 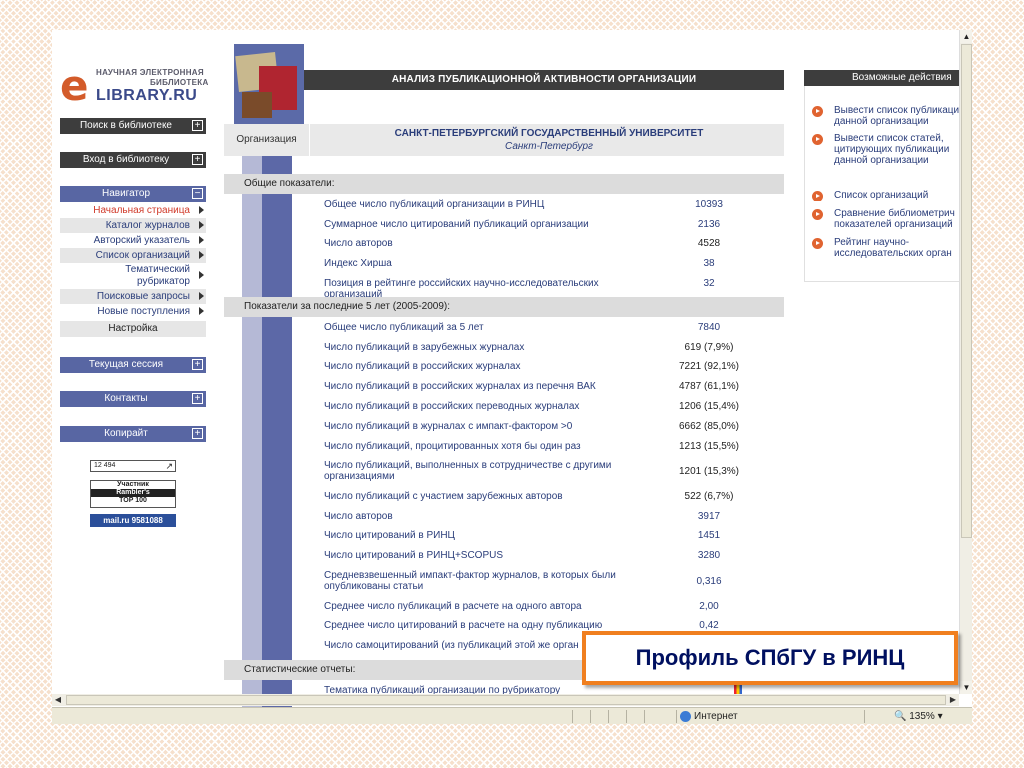 What do you see at coordinates (966, 291) in the screenshot?
I see `vertical-scroll-thumb` at bounding box center [966, 291].